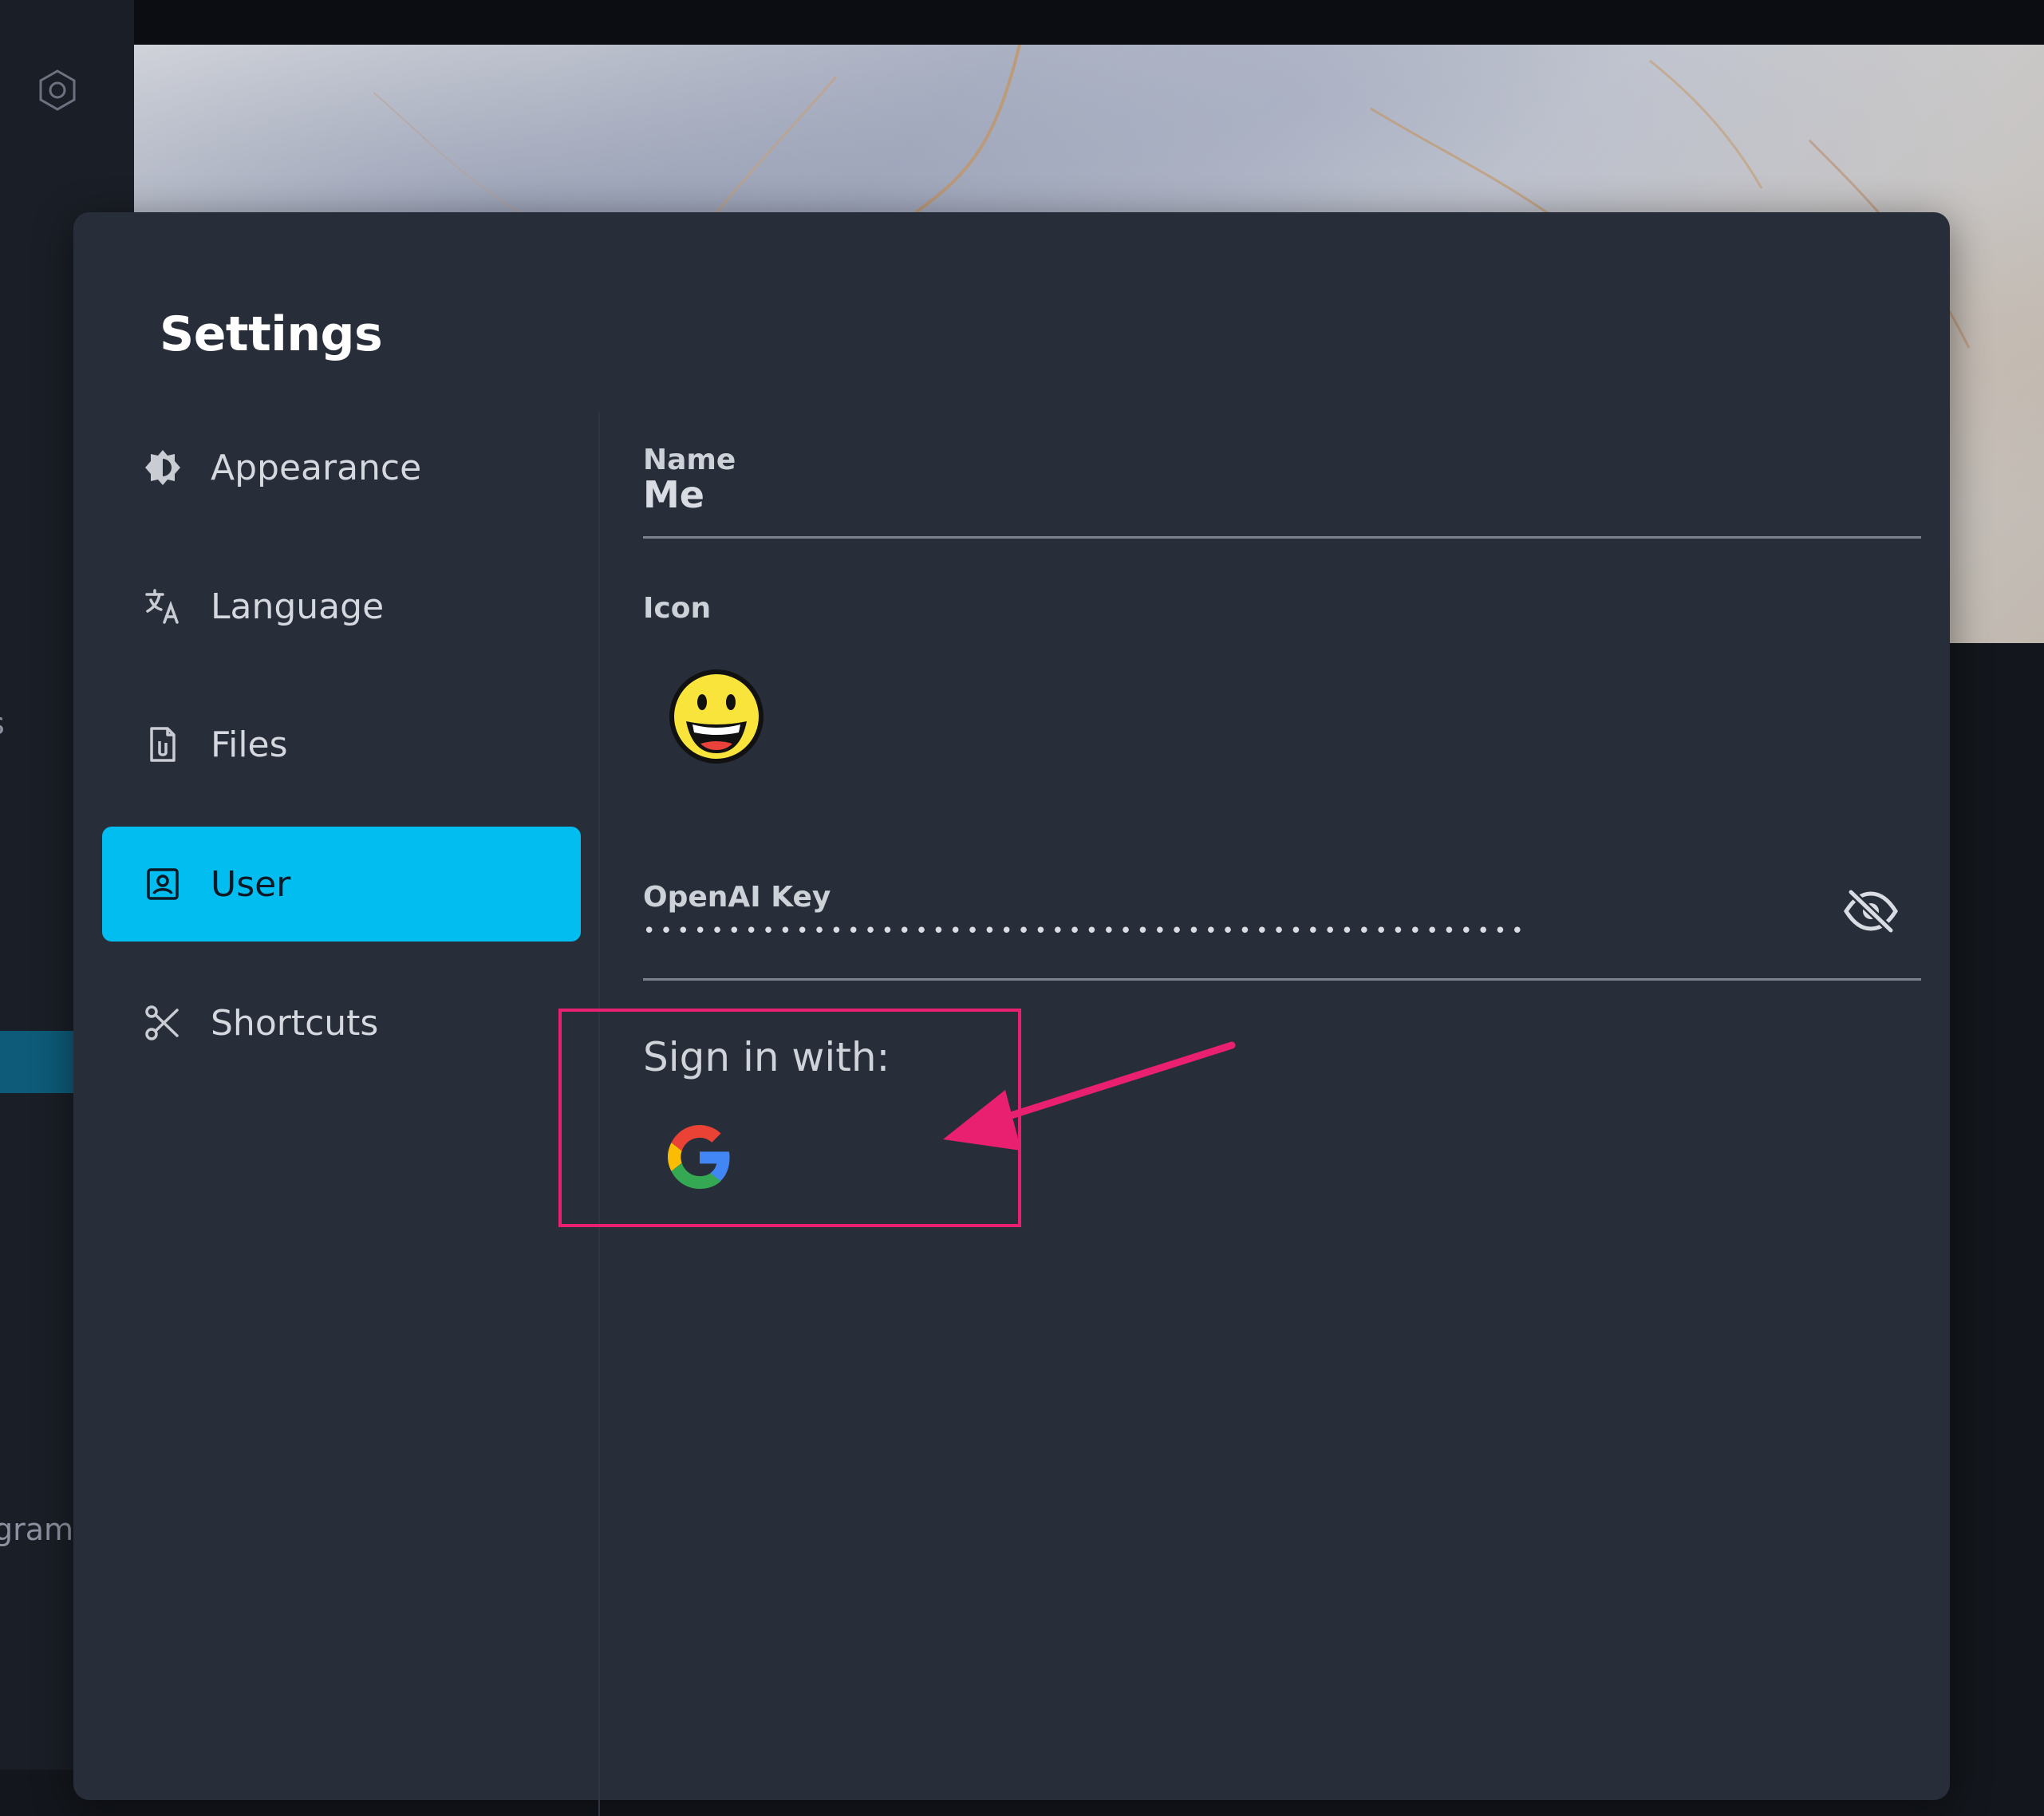  Describe the element at coordinates (316, 468) in the screenshot. I see `nav-label: Appearance` at that location.